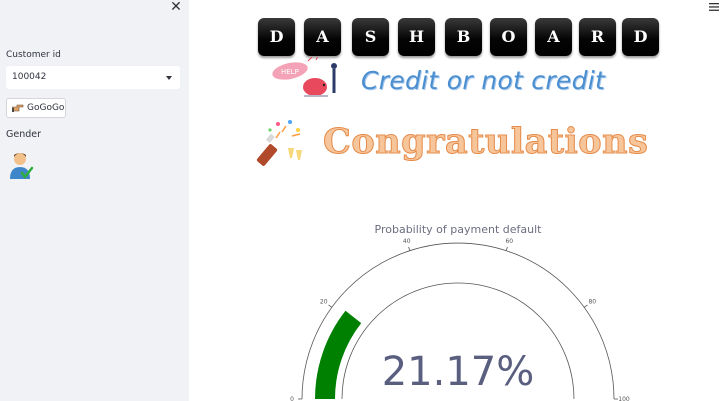  I want to click on customer-id-value: 100042, so click(29, 77).